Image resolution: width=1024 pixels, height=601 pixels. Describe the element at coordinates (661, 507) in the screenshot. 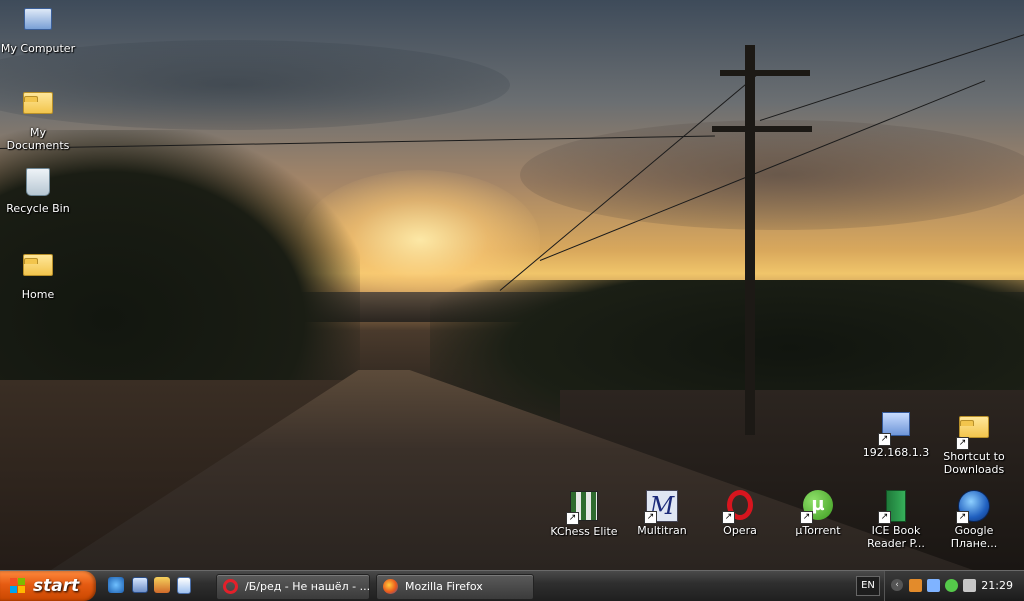

I see `multitran-icon: M ↗` at that location.